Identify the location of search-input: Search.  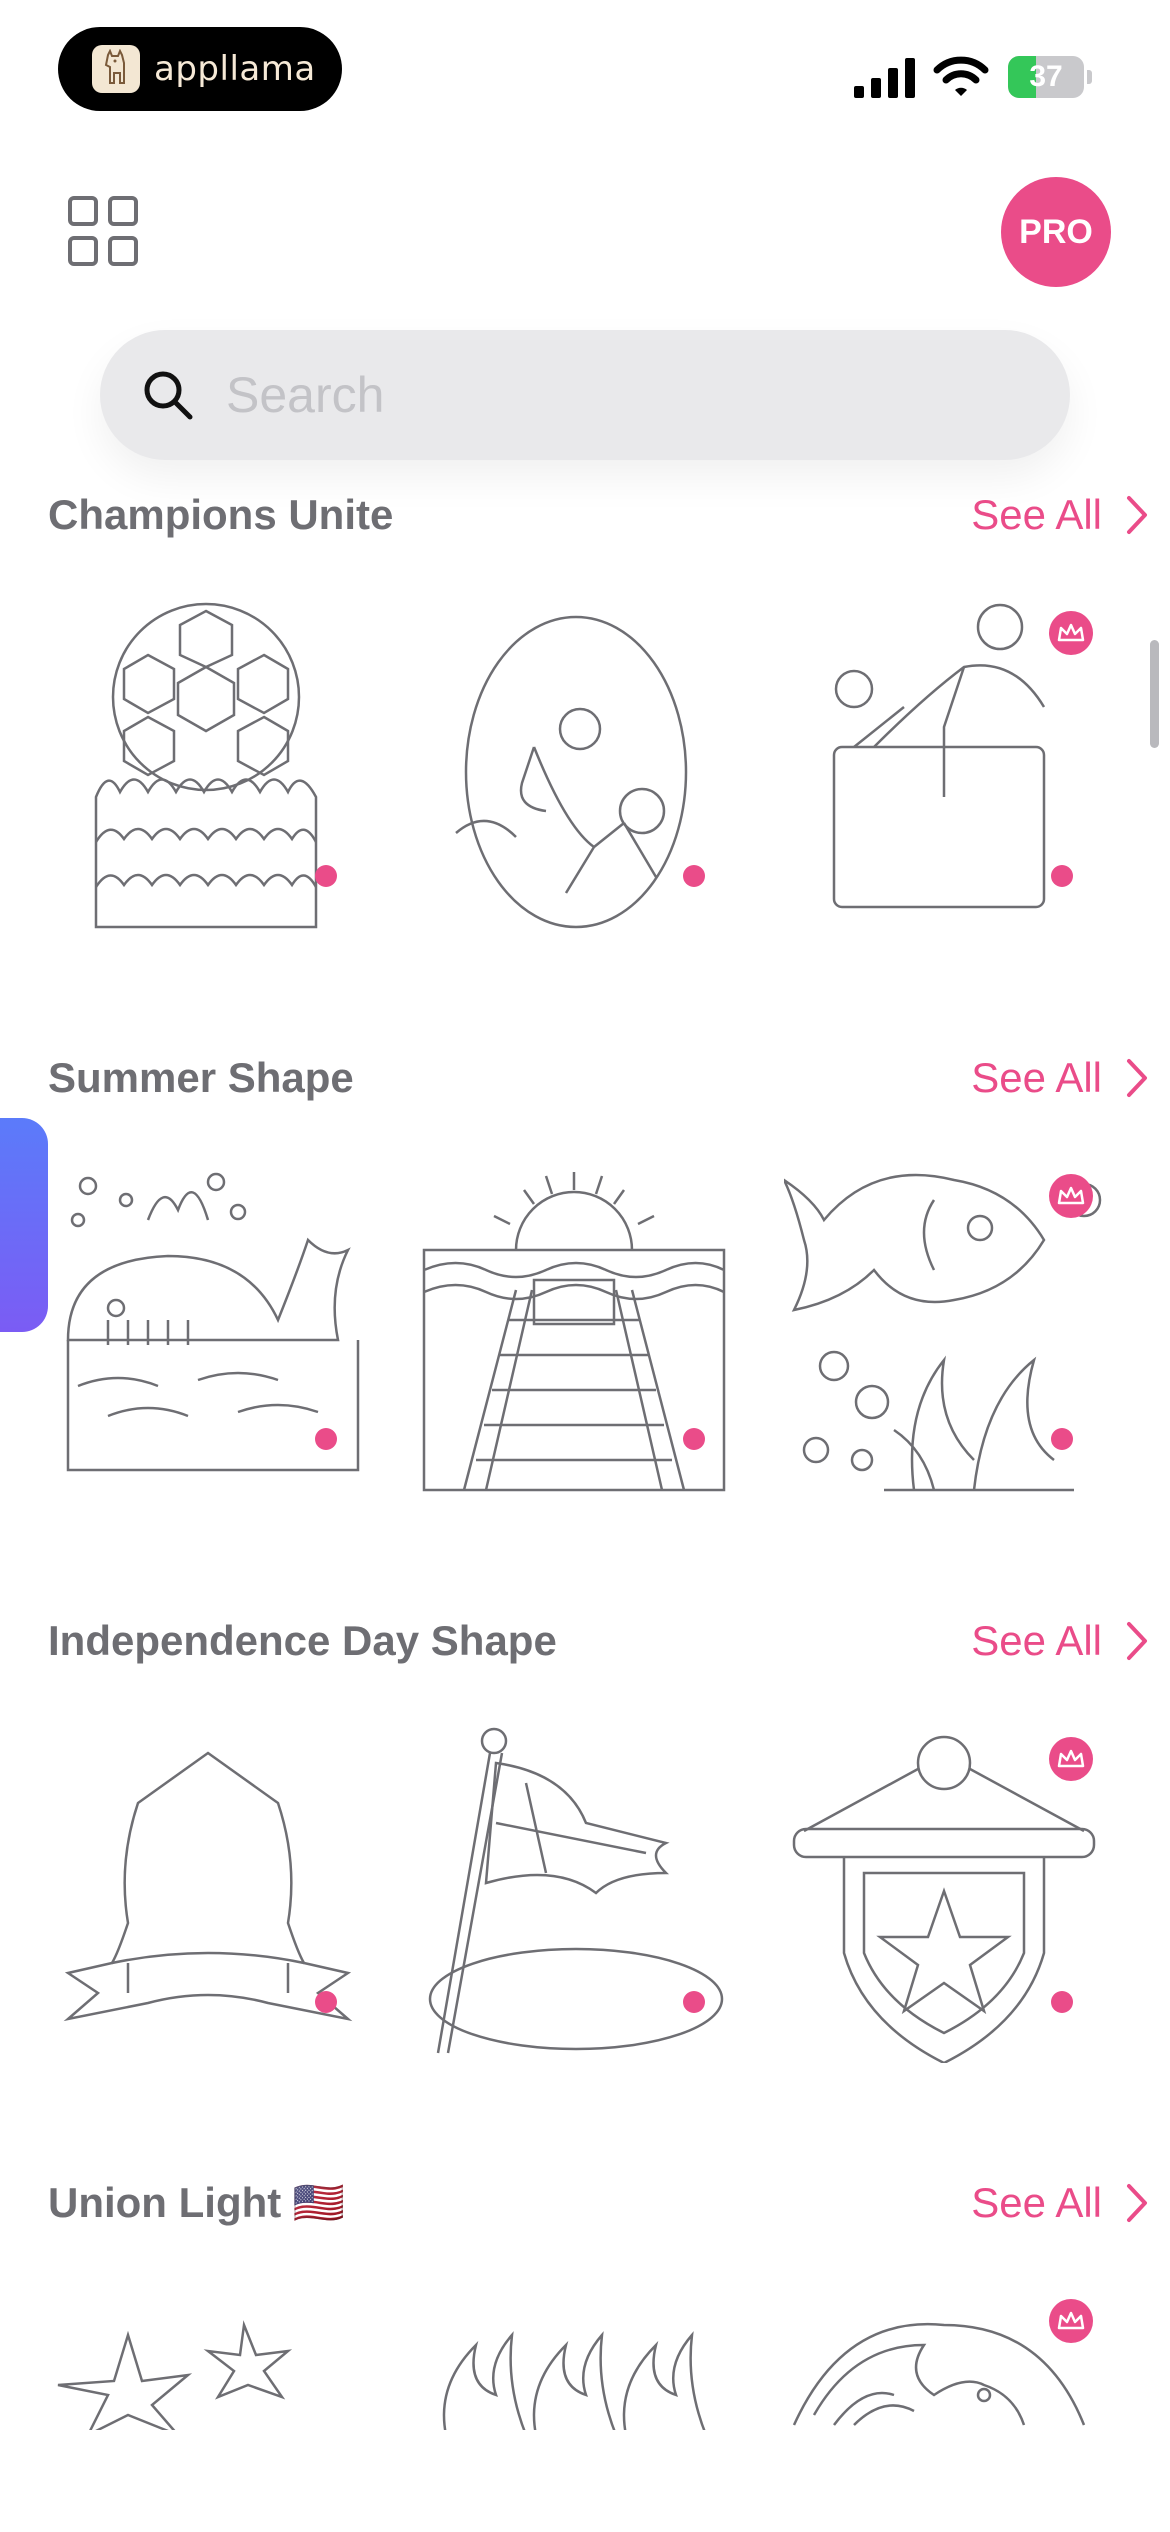
(585, 395).